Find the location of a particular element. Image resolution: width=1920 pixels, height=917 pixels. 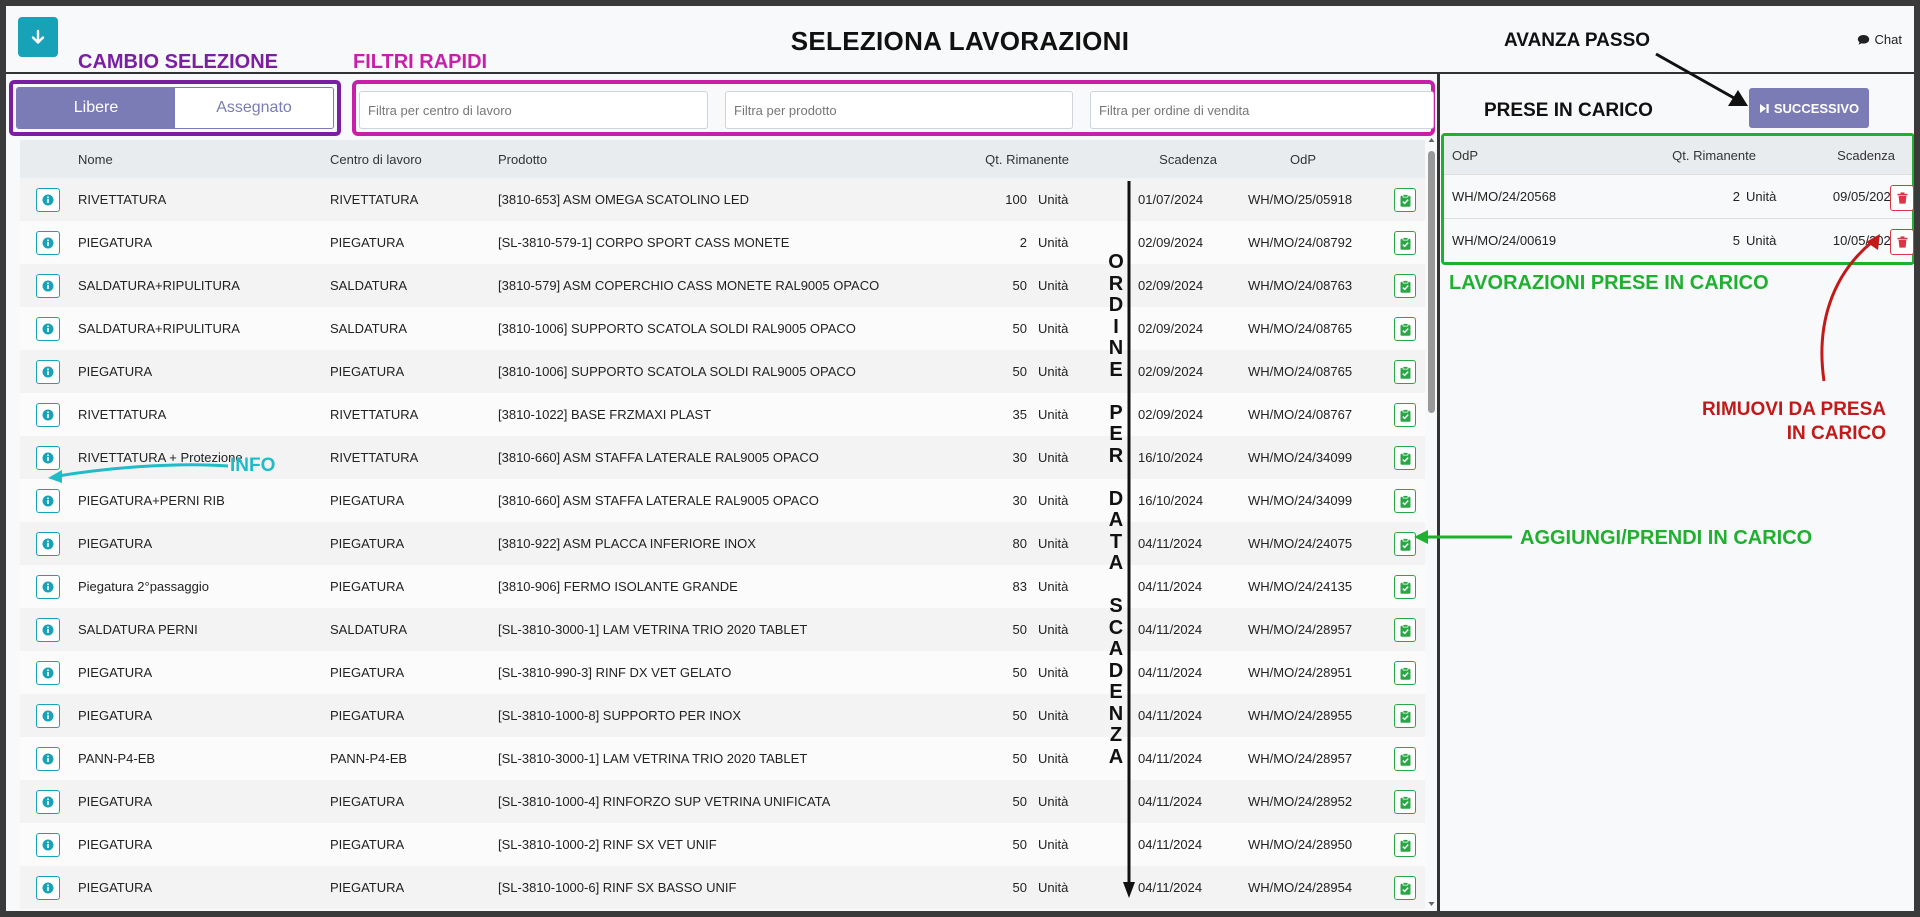

annotation-remove-line2: IN CARICO is located at coordinates (1836, 433).